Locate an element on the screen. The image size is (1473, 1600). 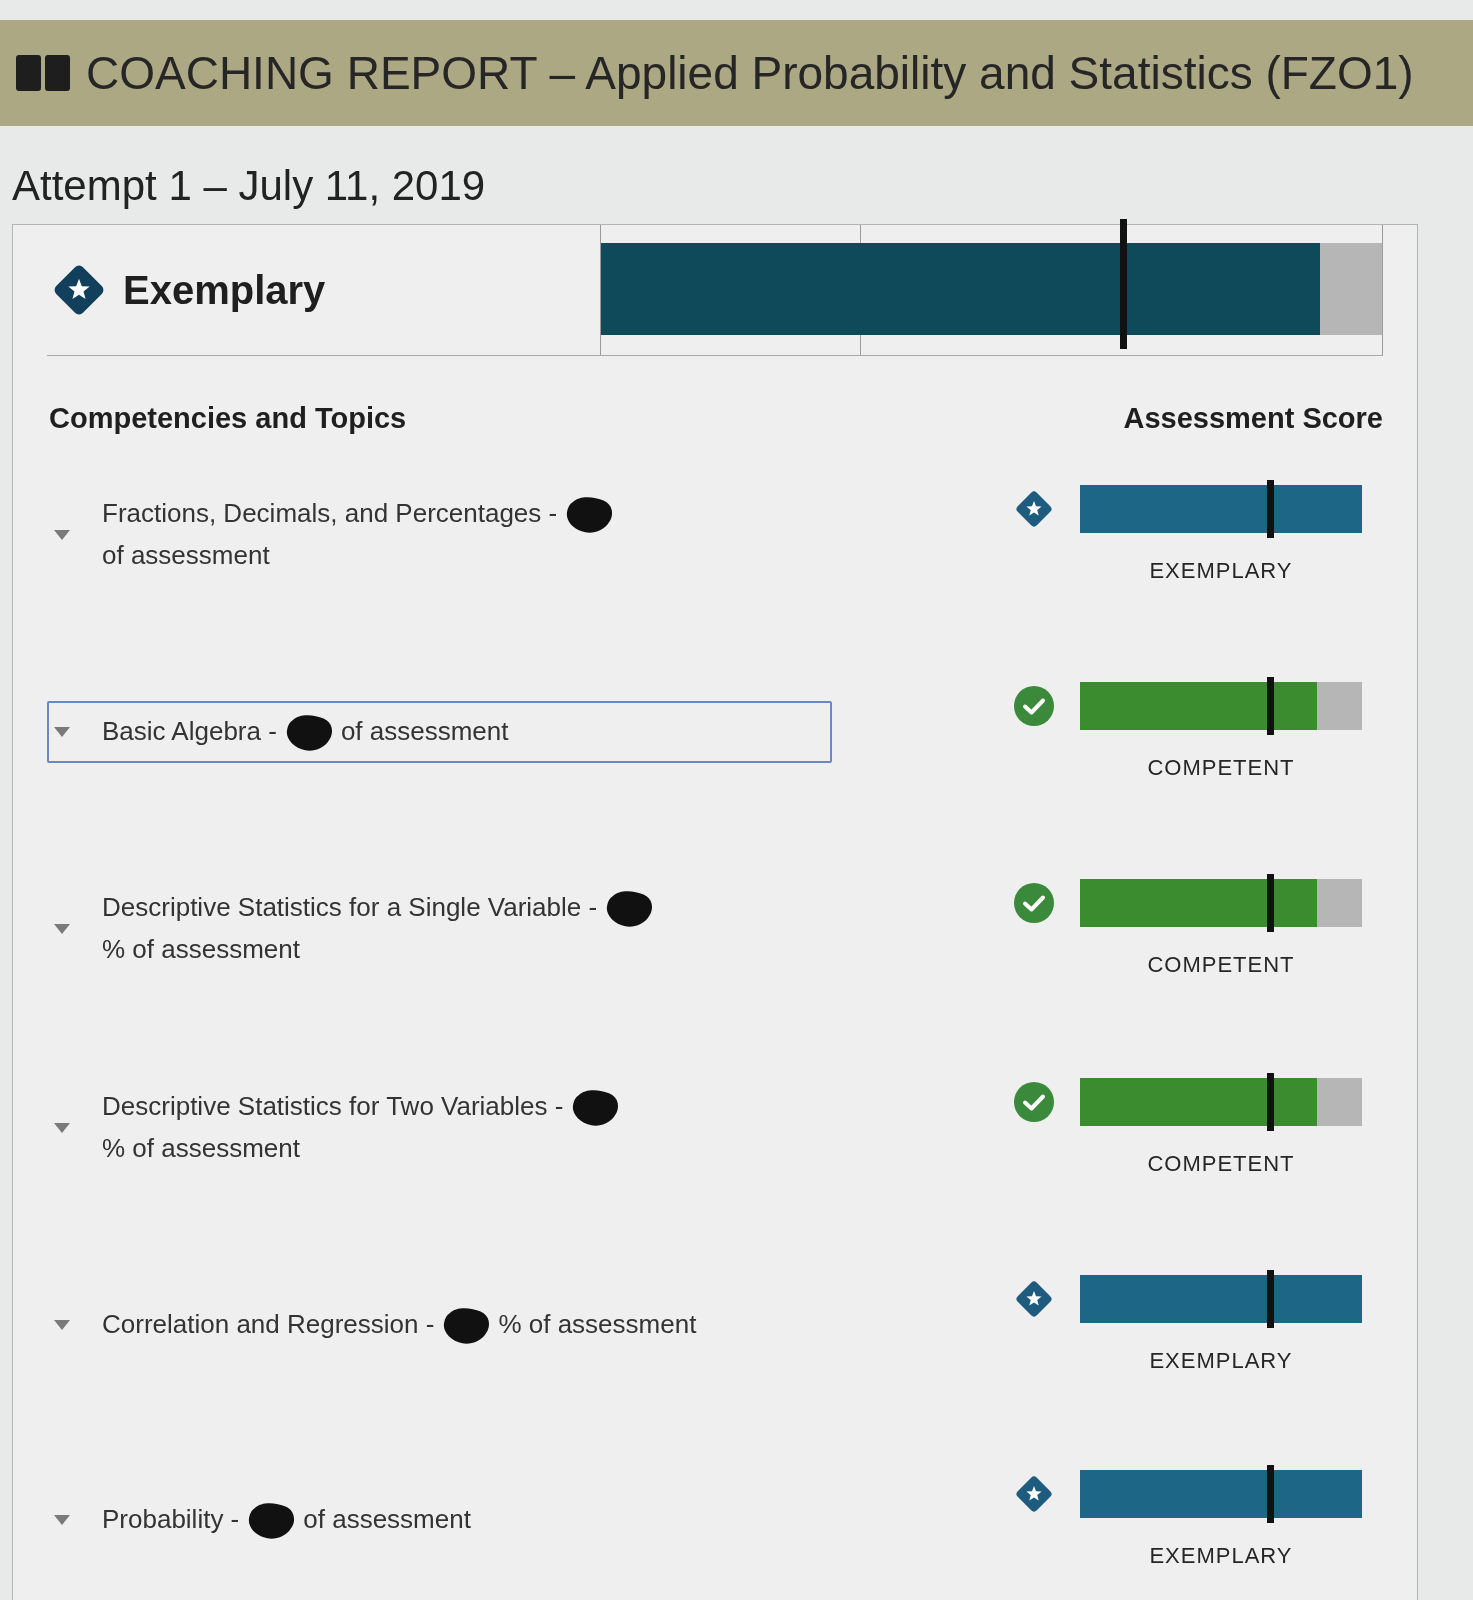
topic-header: Probability - of assessment is located at coordinates (439, 1519).